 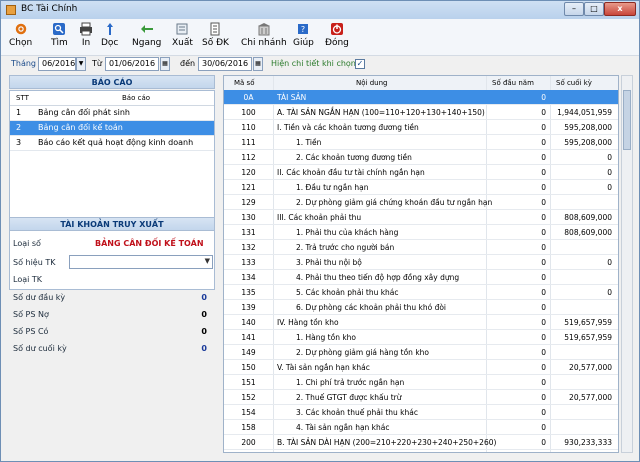 What do you see at coordinates (112, 143) in the screenshot?
I see `report-row: 3 Báo cáo kết quả hoạt động kinh doanh` at bounding box center [112, 143].